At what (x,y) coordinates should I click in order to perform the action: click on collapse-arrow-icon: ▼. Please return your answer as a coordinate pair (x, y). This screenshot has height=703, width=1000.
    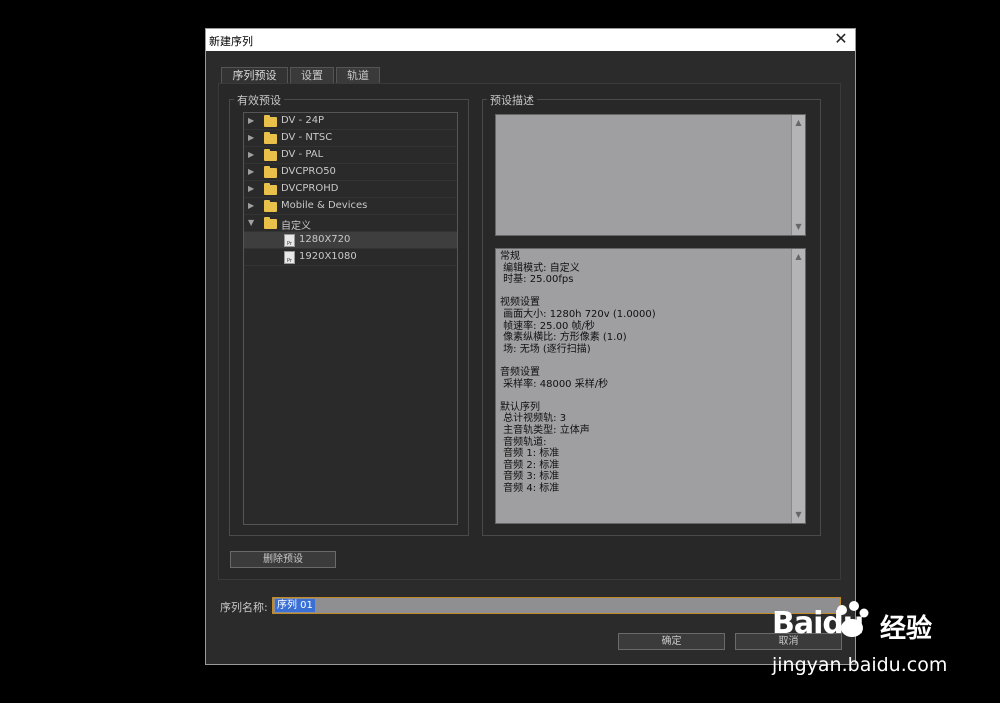
    Looking at the image, I should click on (252, 223).